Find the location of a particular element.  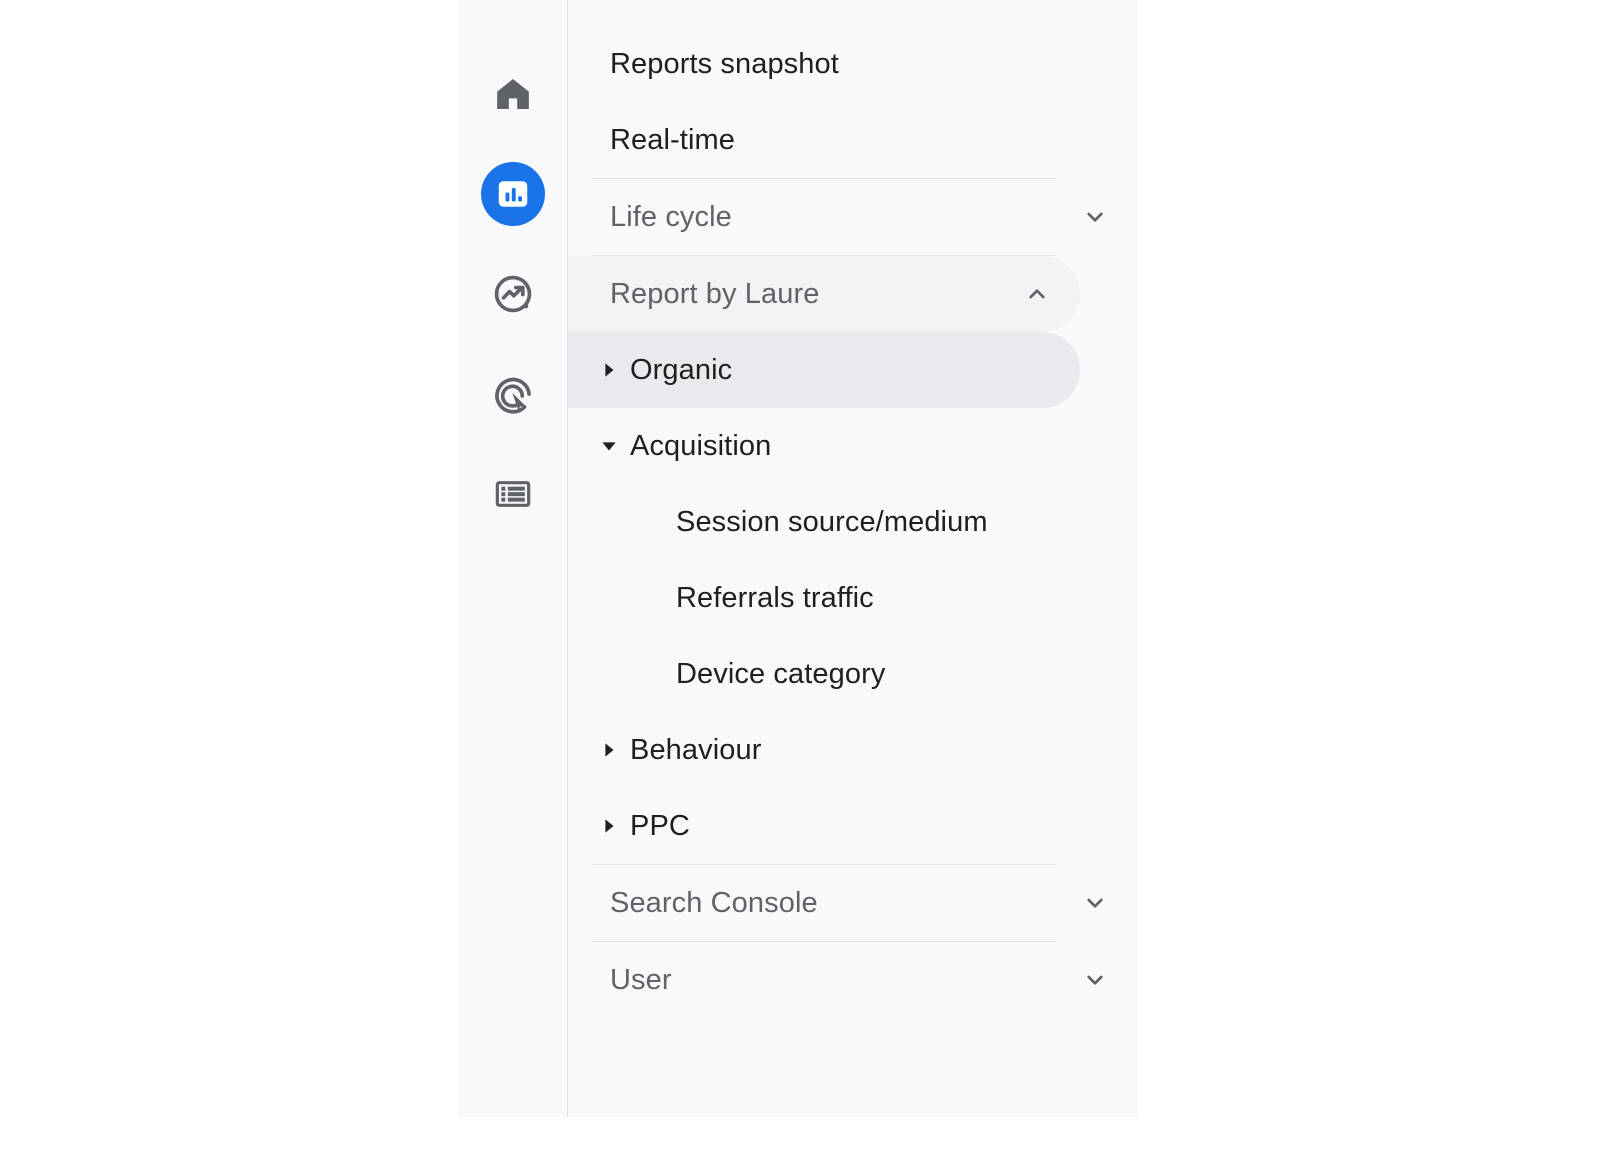

icon-rail is located at coordinates (513, 558).